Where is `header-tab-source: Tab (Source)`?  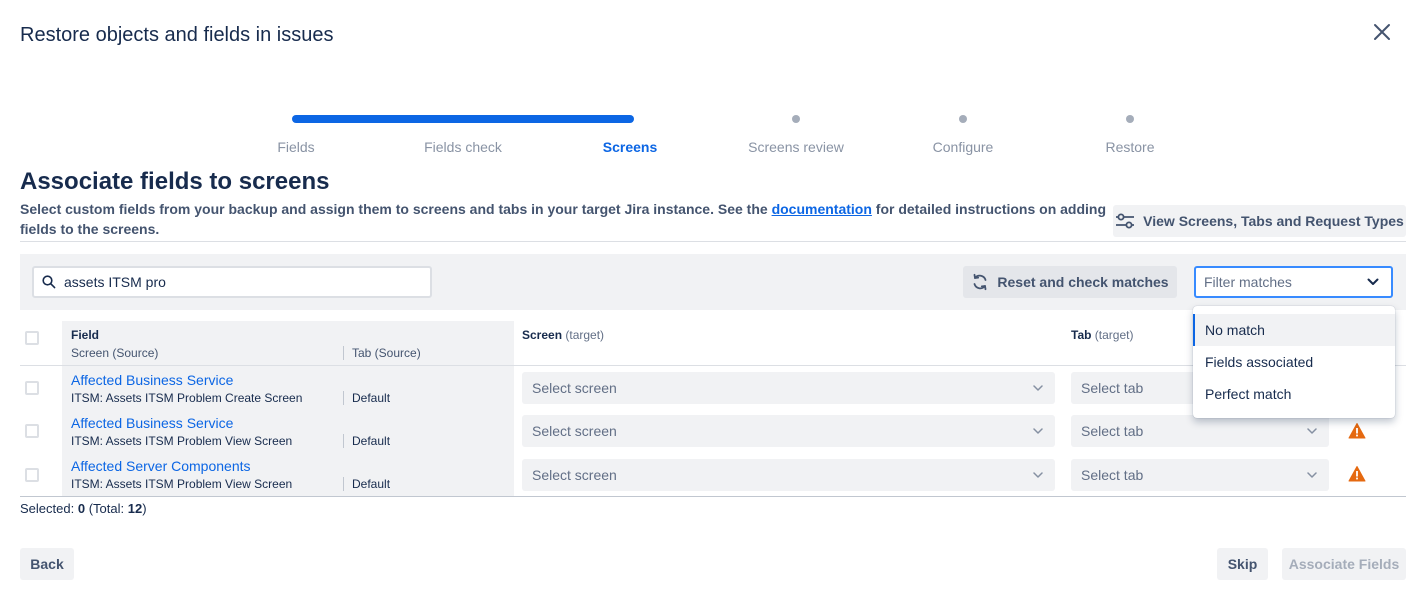 header-tab-source: Tab (Source) is located at coordinates (386, 353).